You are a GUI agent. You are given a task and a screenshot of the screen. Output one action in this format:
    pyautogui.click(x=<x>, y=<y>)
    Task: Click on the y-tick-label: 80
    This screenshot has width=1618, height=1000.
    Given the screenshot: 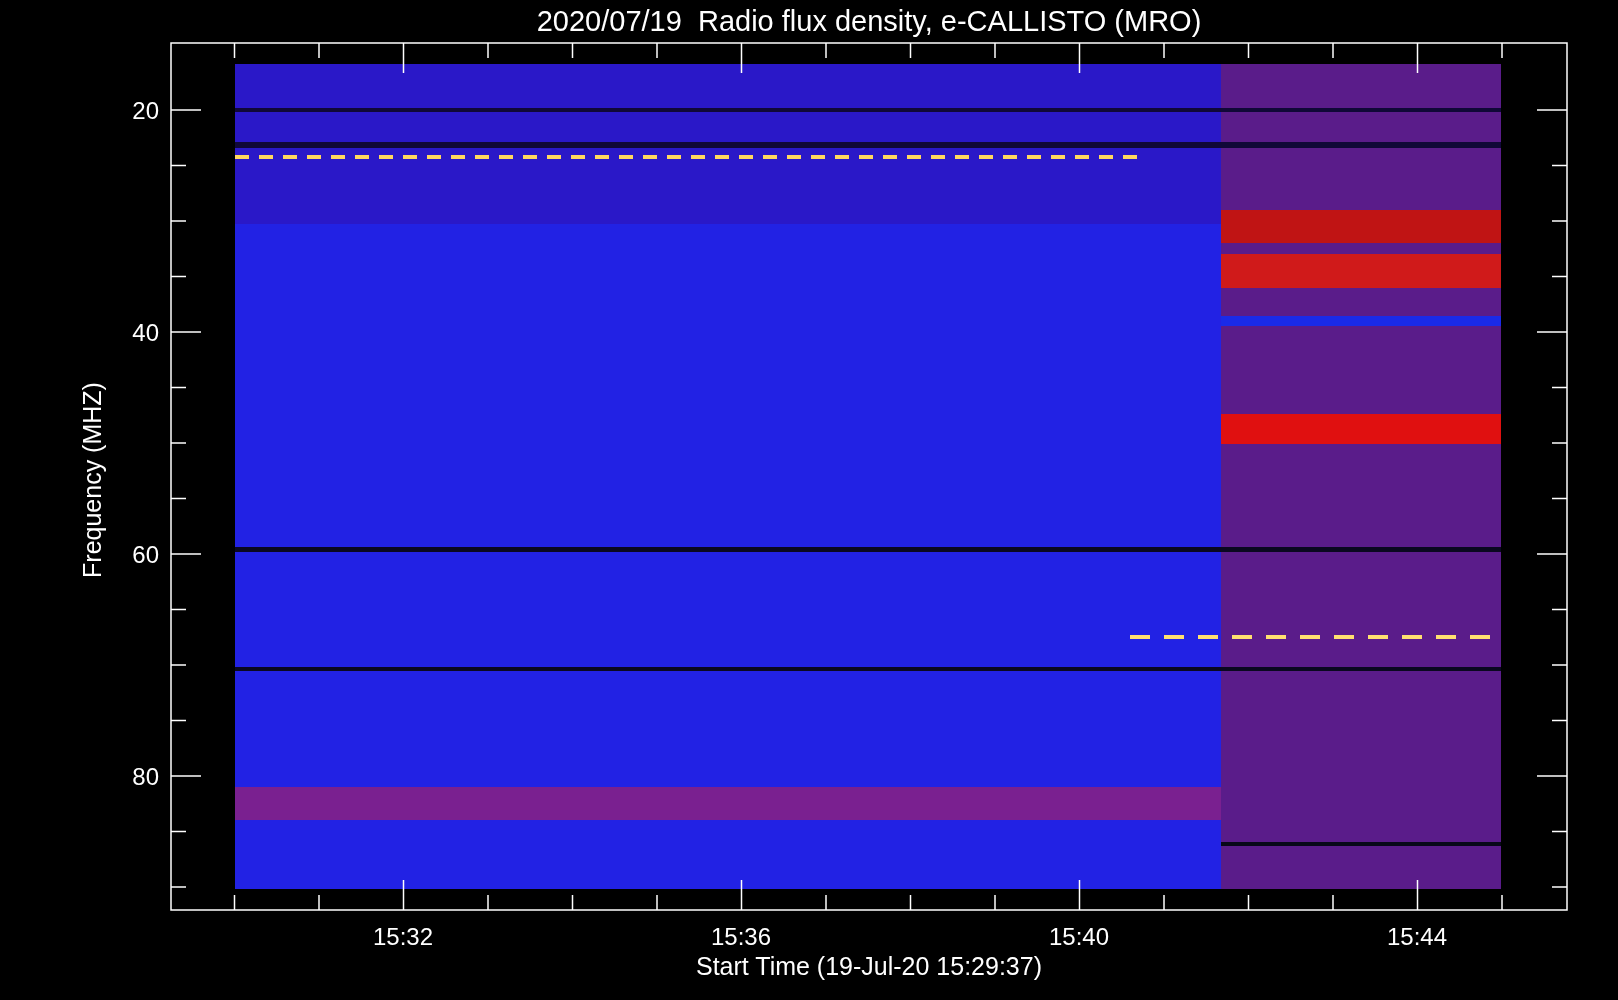 What is the action you would take?
    pyautogui.click(x=145, y=776)
    